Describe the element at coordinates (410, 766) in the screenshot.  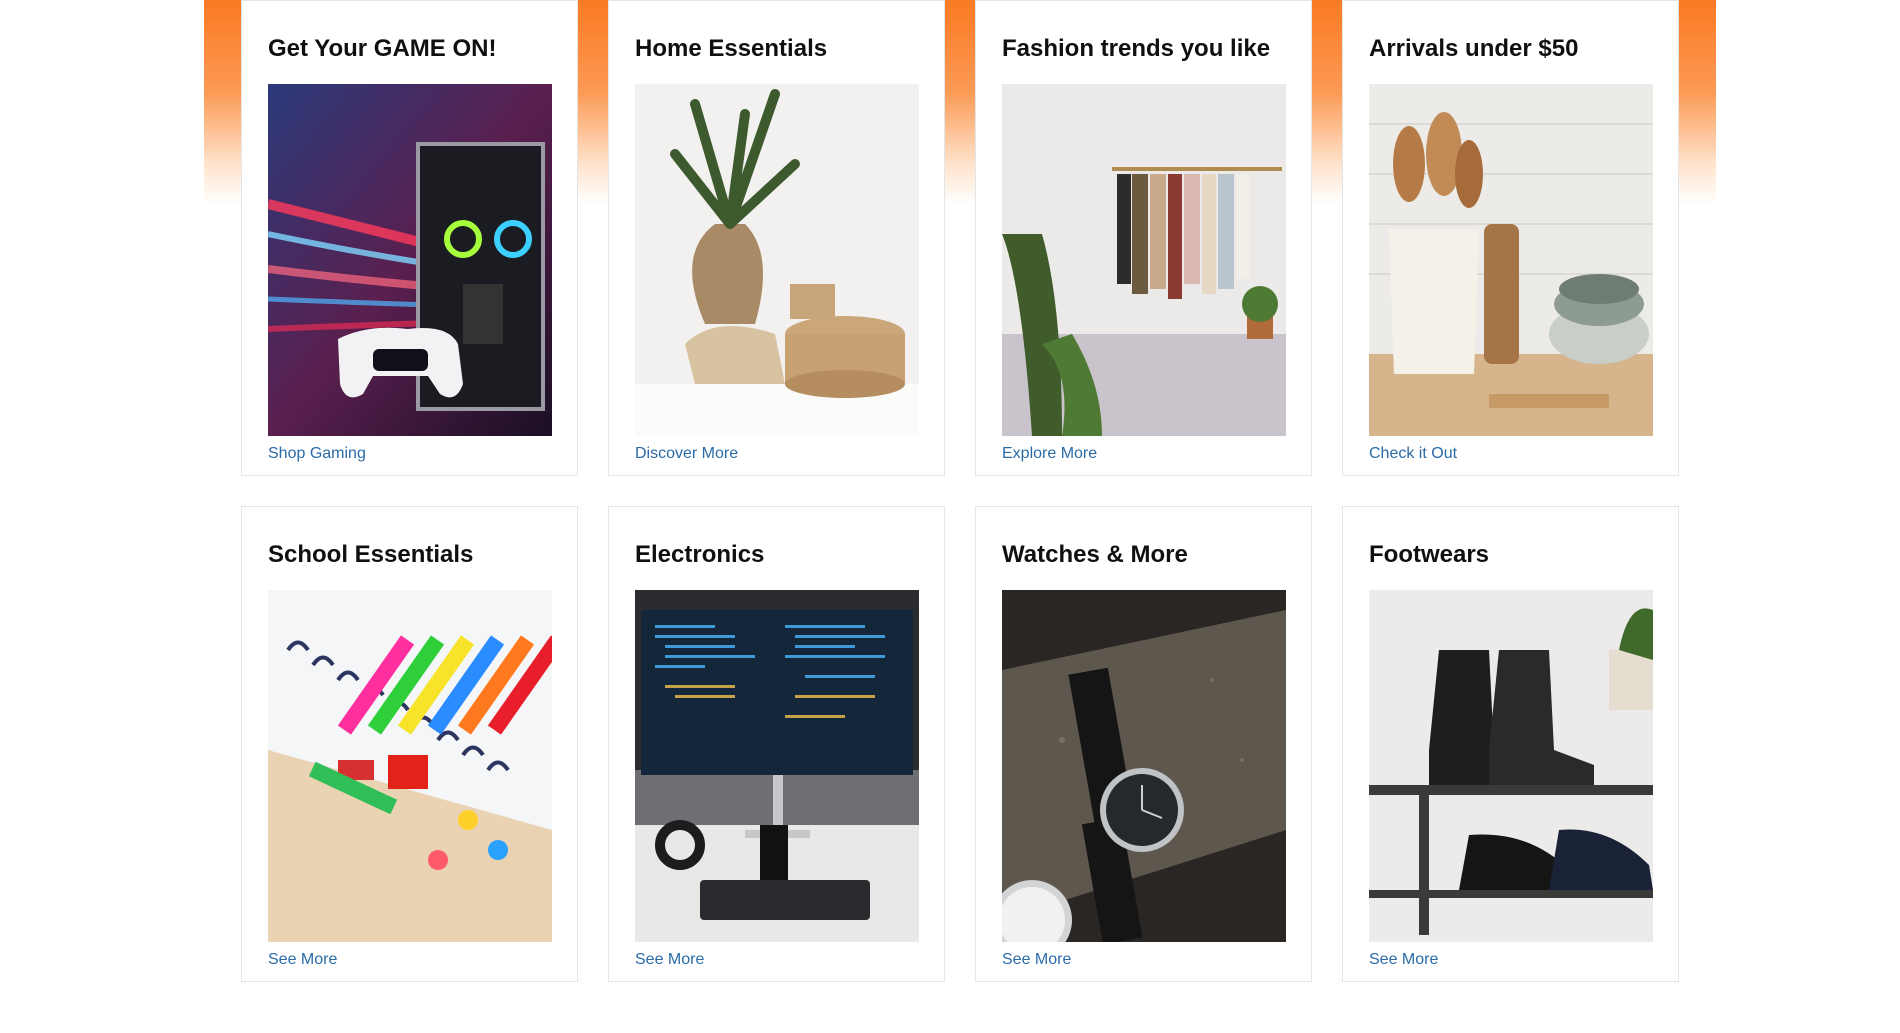
I see `stationery-markers-notebook-image` at that location.